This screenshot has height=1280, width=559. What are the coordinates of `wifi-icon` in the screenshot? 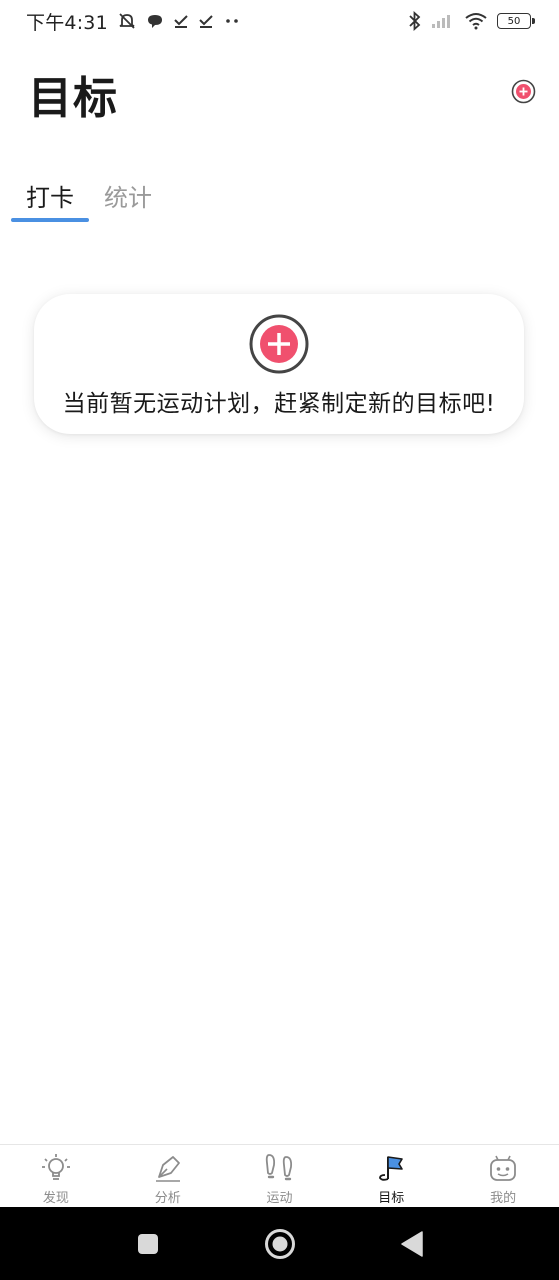 It's located at (476, 21).